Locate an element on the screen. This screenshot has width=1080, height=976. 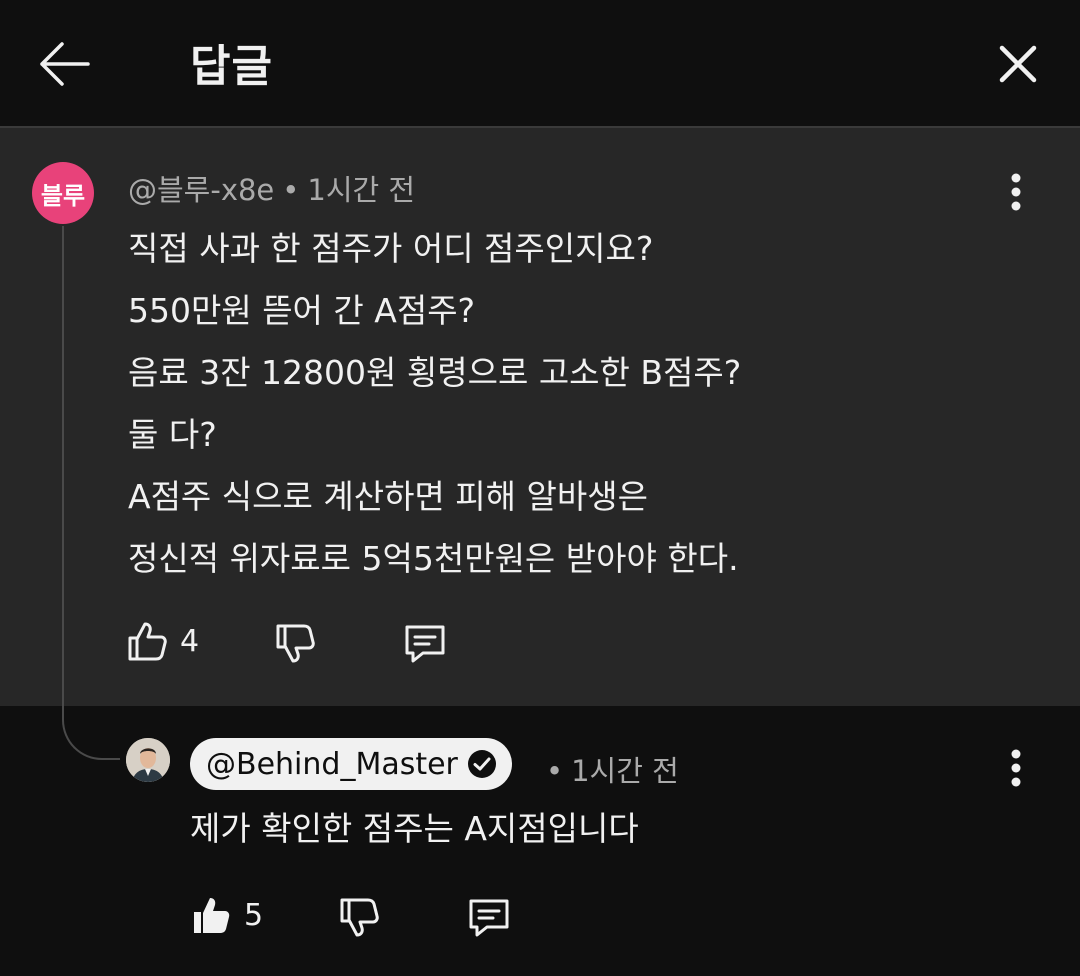
close-button is located at coordinates (1018, 64).